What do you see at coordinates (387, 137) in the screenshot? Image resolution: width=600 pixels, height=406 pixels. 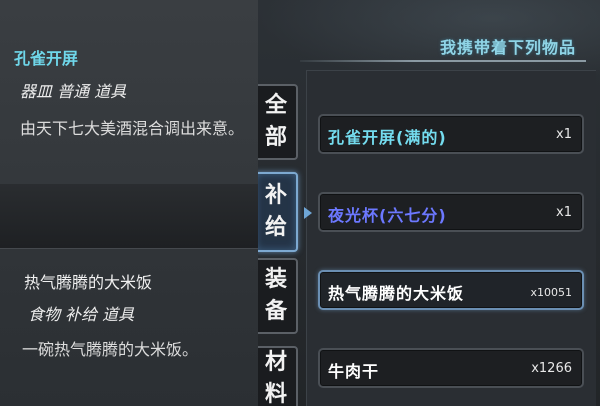 I see `item-name: 孔雀开屏(满的)` at bounding box center [387, 137].